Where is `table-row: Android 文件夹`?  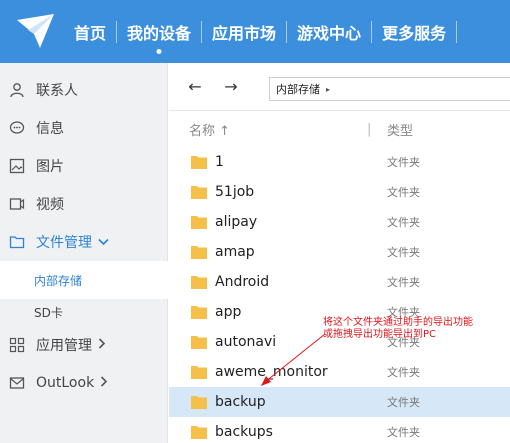 table-row: Android 文件夹 is located at coordinates (339, 282).